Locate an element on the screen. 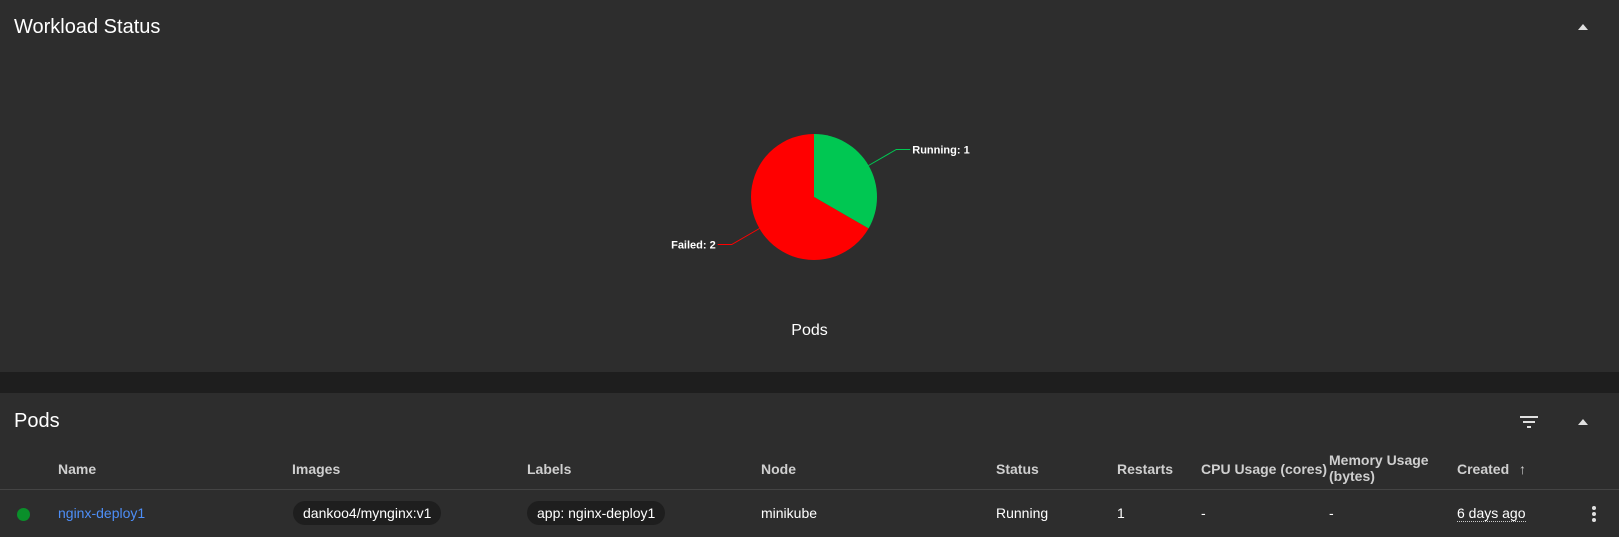  created-value: 6 days ago is located at coordinates (1491, 513).